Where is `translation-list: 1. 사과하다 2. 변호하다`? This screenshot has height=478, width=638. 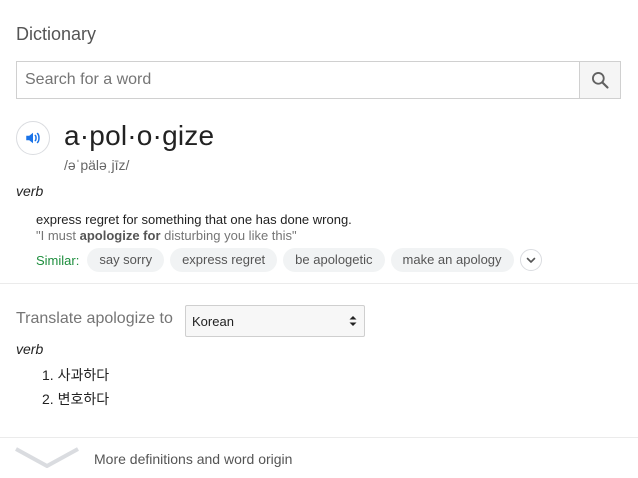
translation-list: 1. 사과하다 2. 변호하다 is located at coordinates (75, 390).